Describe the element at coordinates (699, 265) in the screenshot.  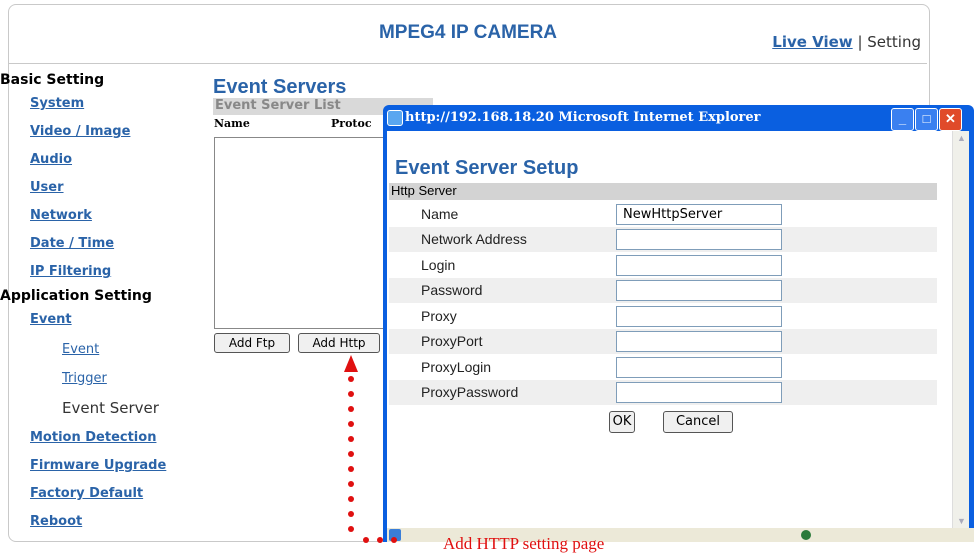
I see `login-field` at that location.